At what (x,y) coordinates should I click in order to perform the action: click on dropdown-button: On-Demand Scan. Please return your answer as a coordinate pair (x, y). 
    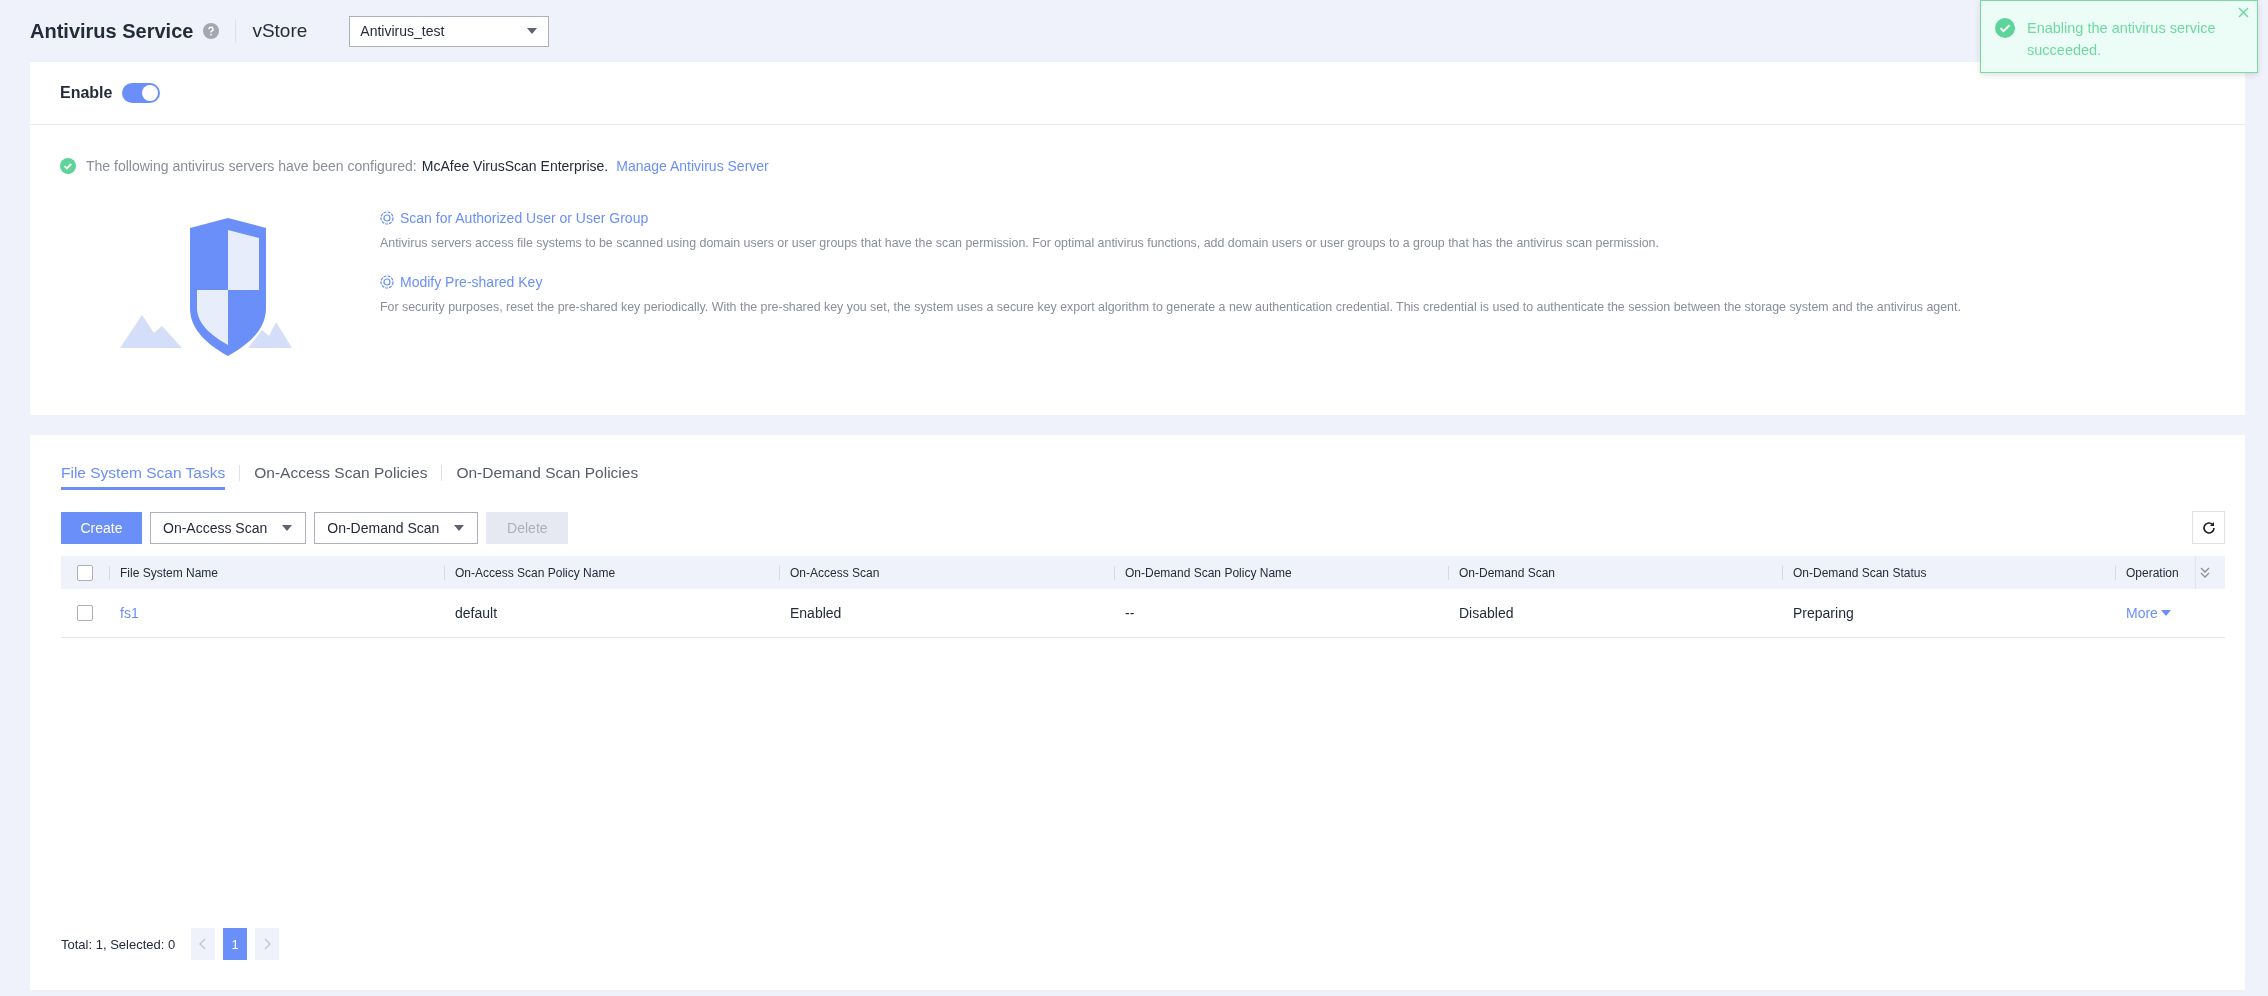
    Looking at the image, I should click on (396, 527).